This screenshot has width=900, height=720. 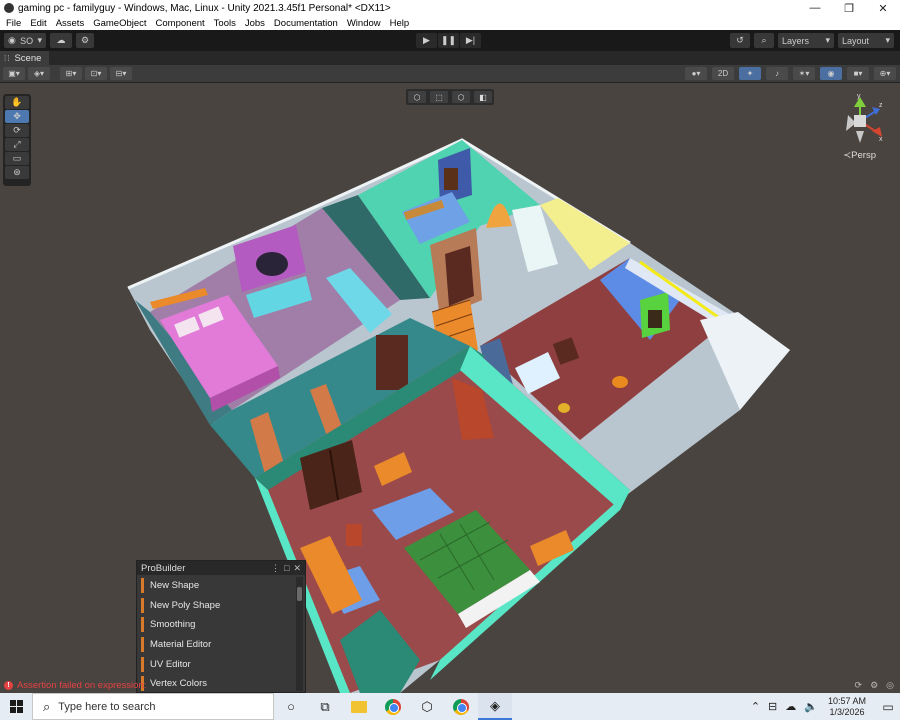 I want to click on shading-dropdown: ●▾, so click(x=696, y=73).